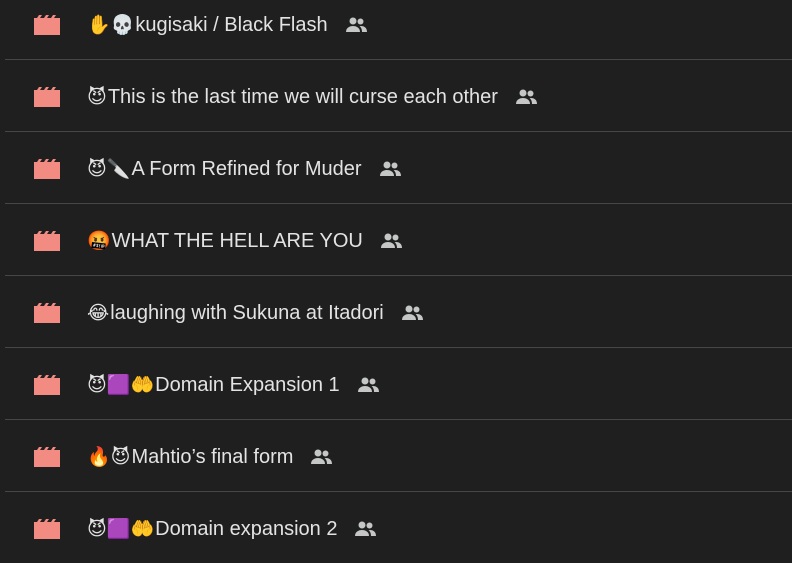 The width and height of the screenshot is (792, 563). I want to click on file-row: 😈🟪🤲 Domain Expansion 1, so click(396, 384).